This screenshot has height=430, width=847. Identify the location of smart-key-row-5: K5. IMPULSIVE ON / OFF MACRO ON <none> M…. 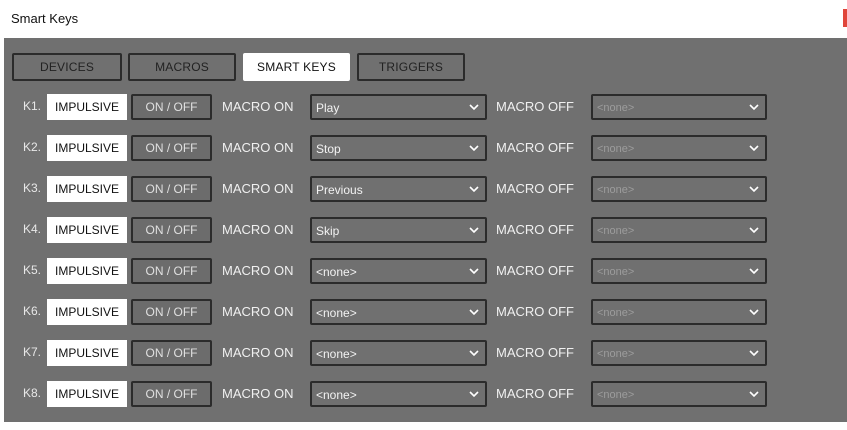
(425, 271).